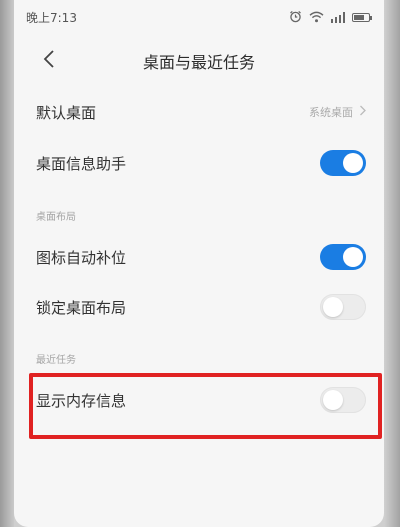  I want to click on device-bezel-right, so click(392, 263).